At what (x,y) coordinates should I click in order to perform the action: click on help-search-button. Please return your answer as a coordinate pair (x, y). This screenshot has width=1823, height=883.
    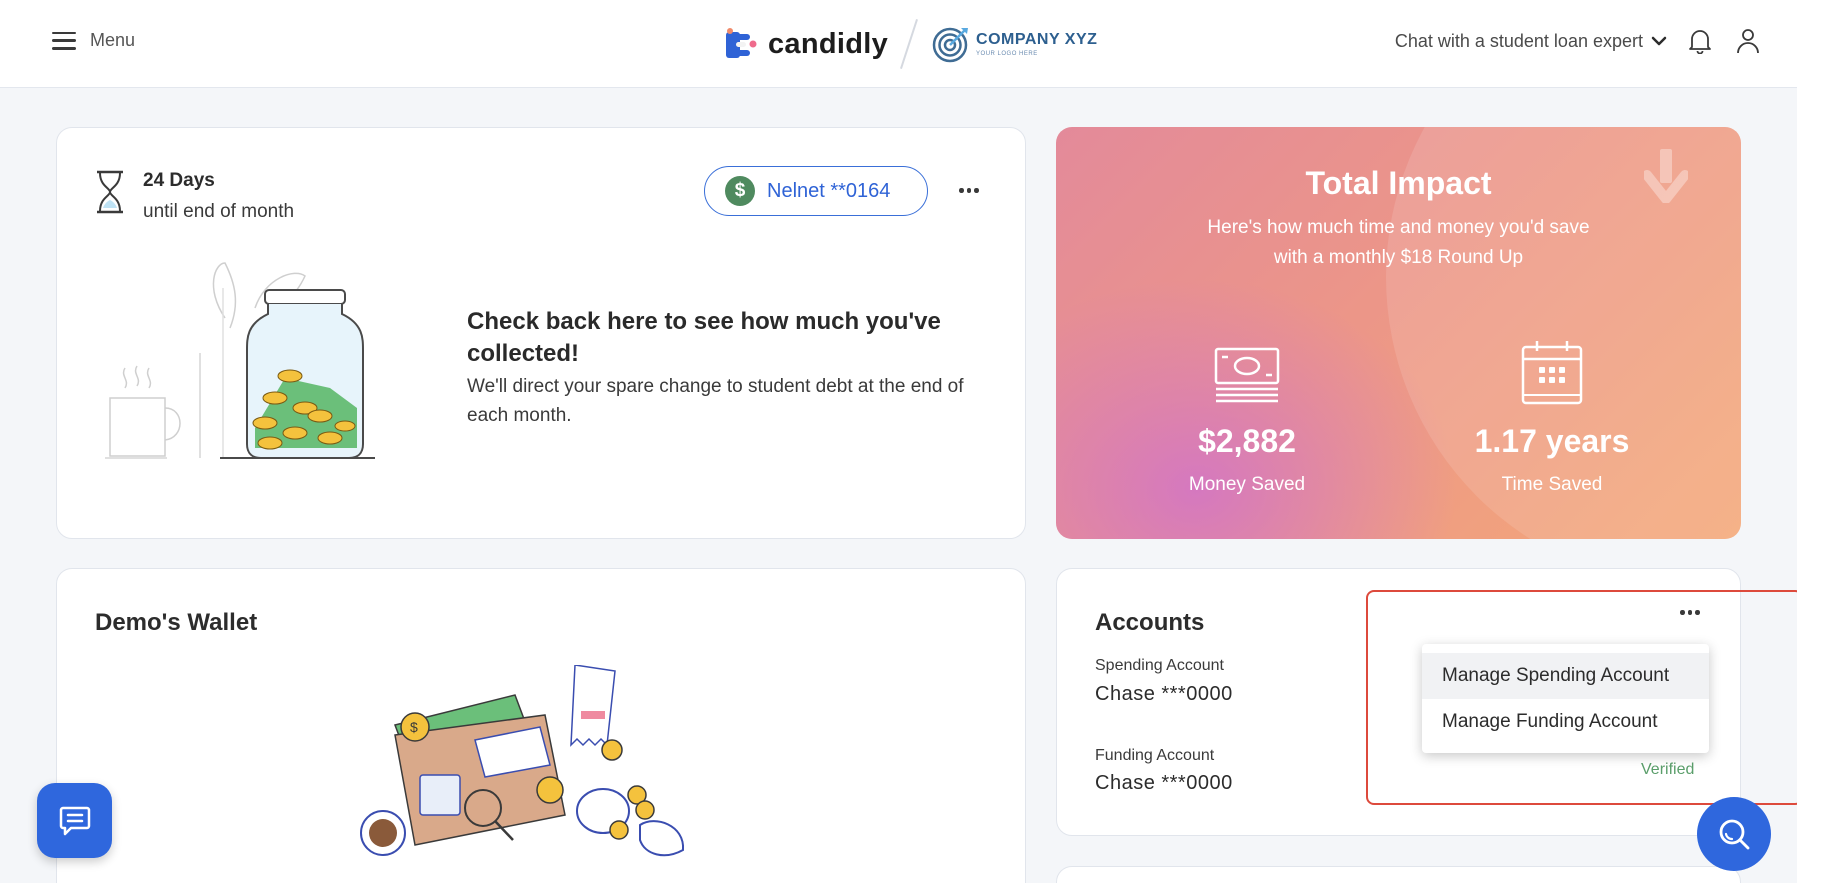
    Looking at the image, I should click on (1734, 834).